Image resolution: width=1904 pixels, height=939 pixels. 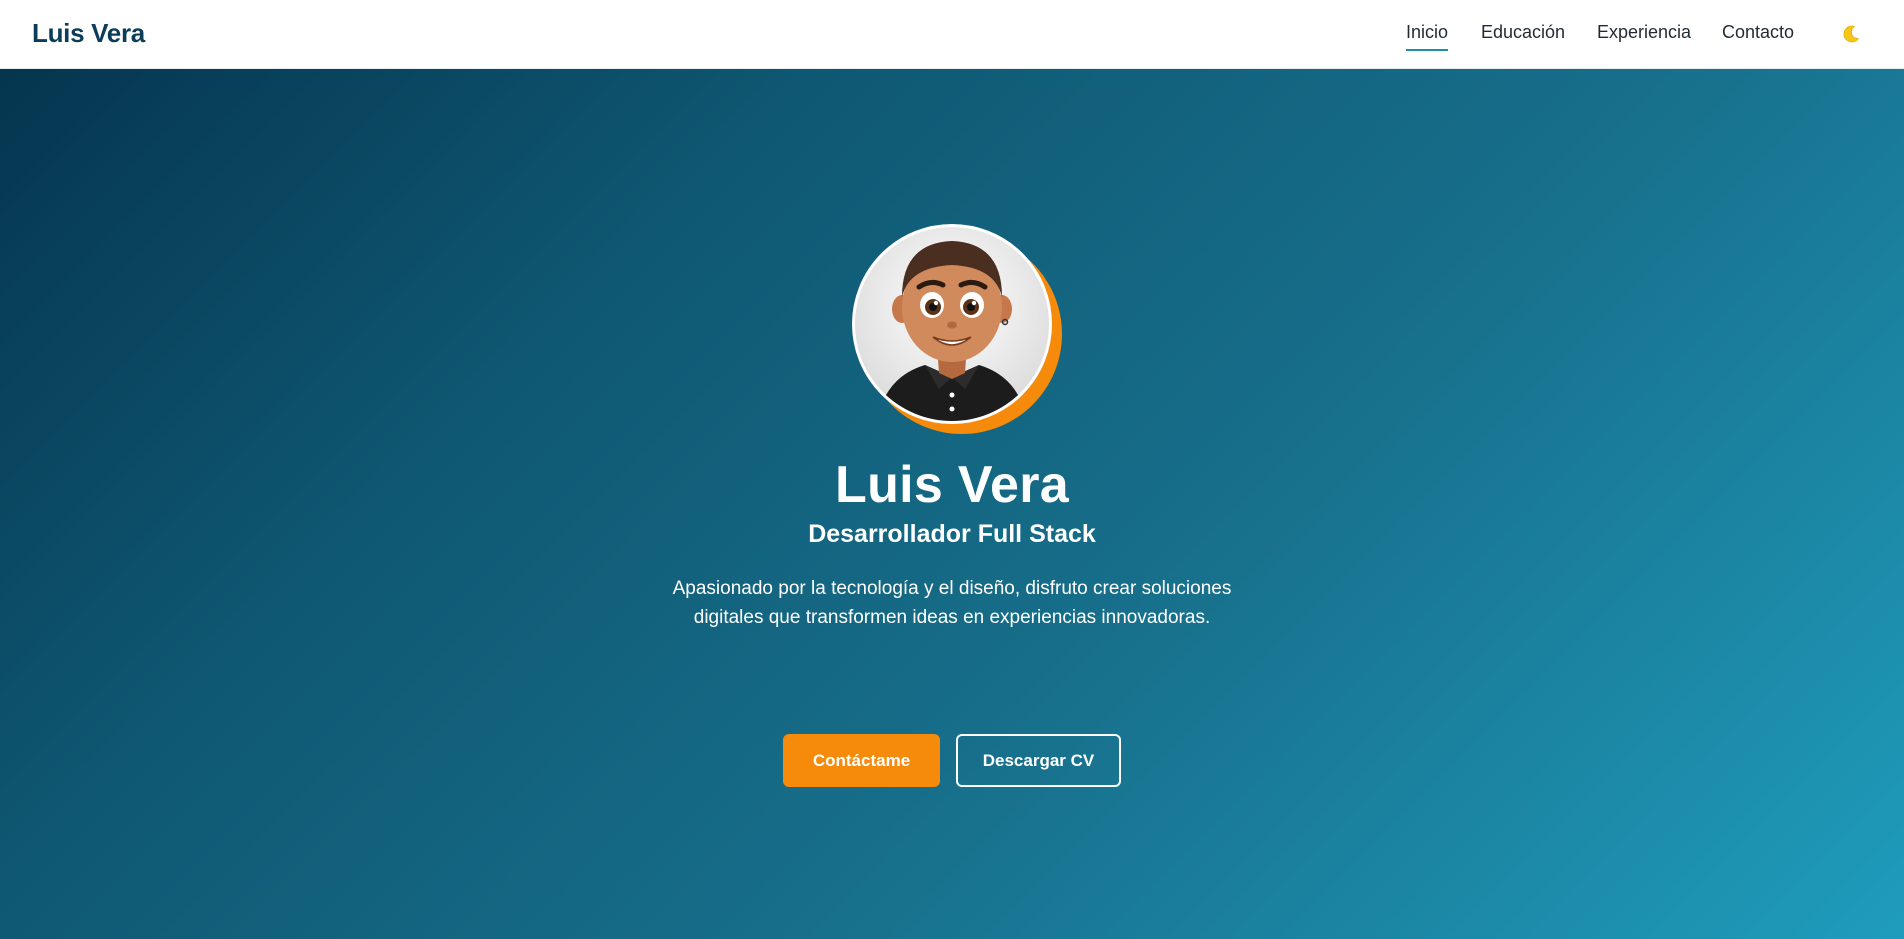 I want to click on download-cv-button: Descargar CV, so click(x=1038, y=760).